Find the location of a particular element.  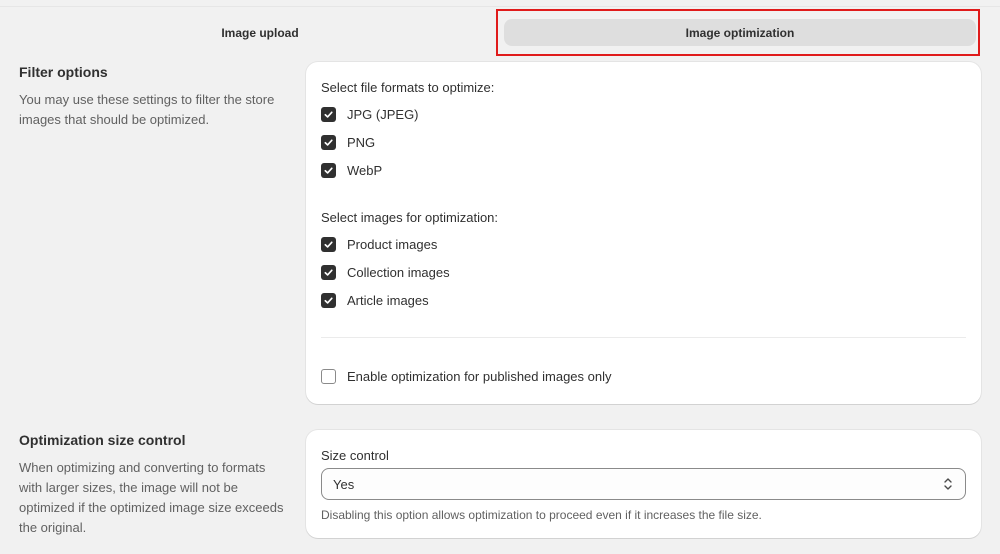

checkbox-collection-images: Collection images is located at coordinates (385, 272).